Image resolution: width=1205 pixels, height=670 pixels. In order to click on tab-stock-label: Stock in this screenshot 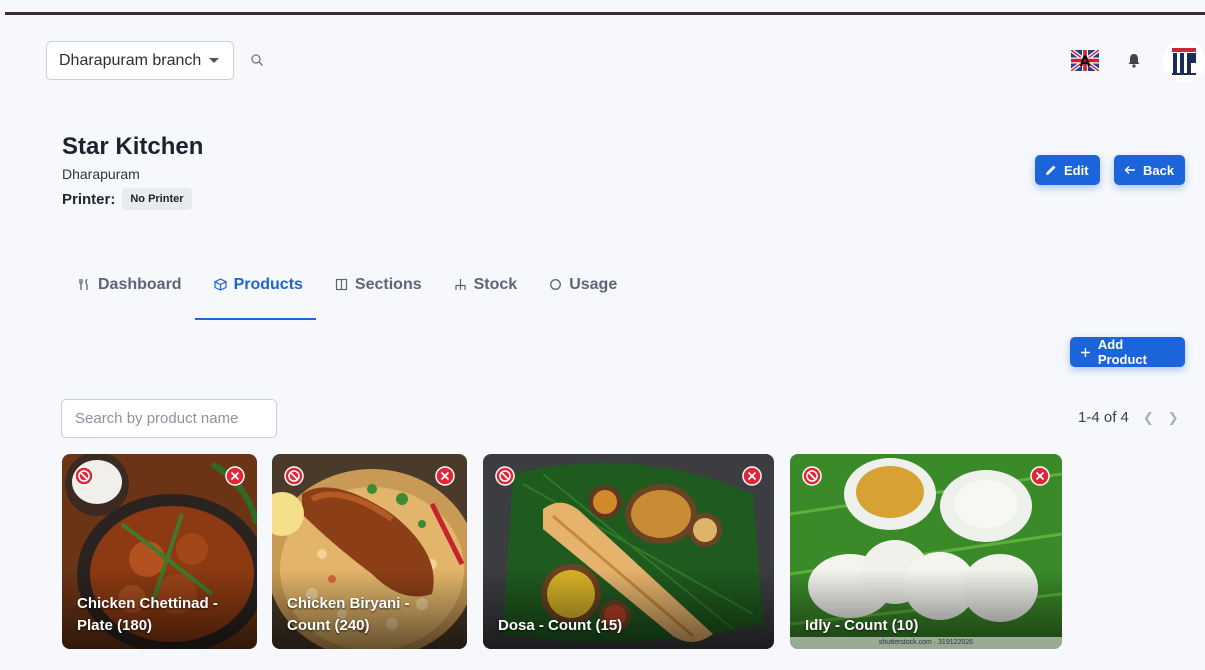, I will do `click(495, 284)`.